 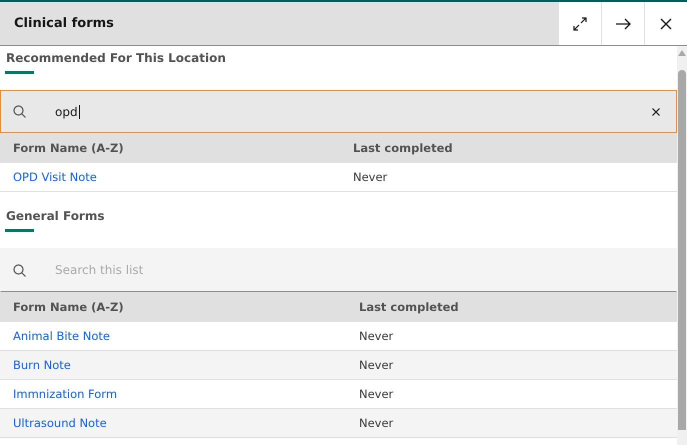 What do you see at coordinates (60, 423) in the screenshot?
I see `form-link: Ultrasound Note` at bounding box center [60, 423].